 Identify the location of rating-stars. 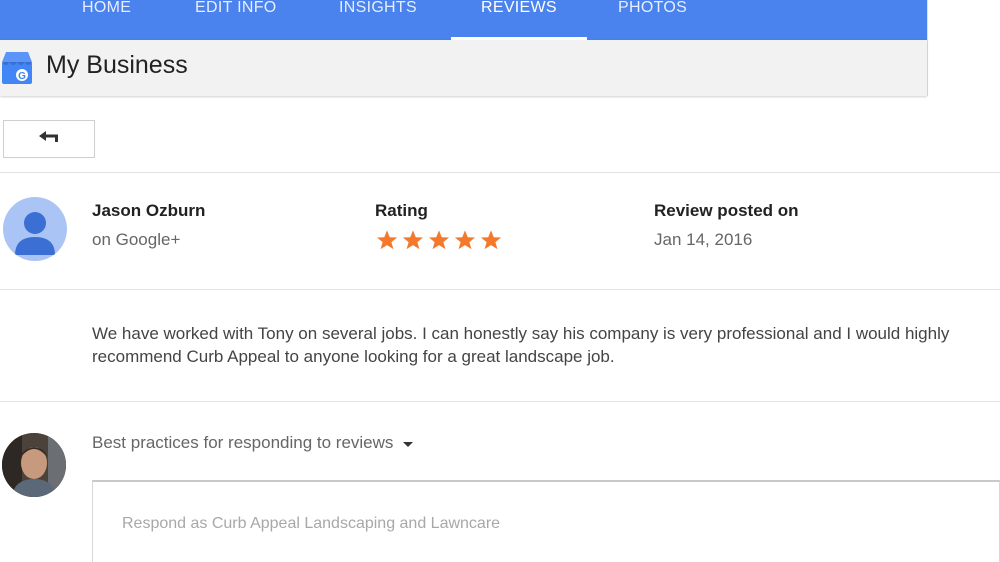
(439, 240).